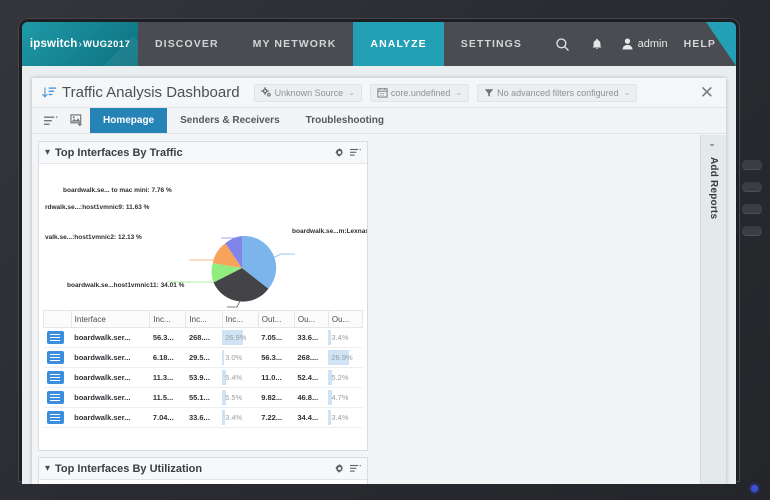  Describe the element at coordinates (117, 190) in the screenshot. I see `pie-label-mac-mini: boardwalk.se... to mac mini: 7.76 %` at that location.